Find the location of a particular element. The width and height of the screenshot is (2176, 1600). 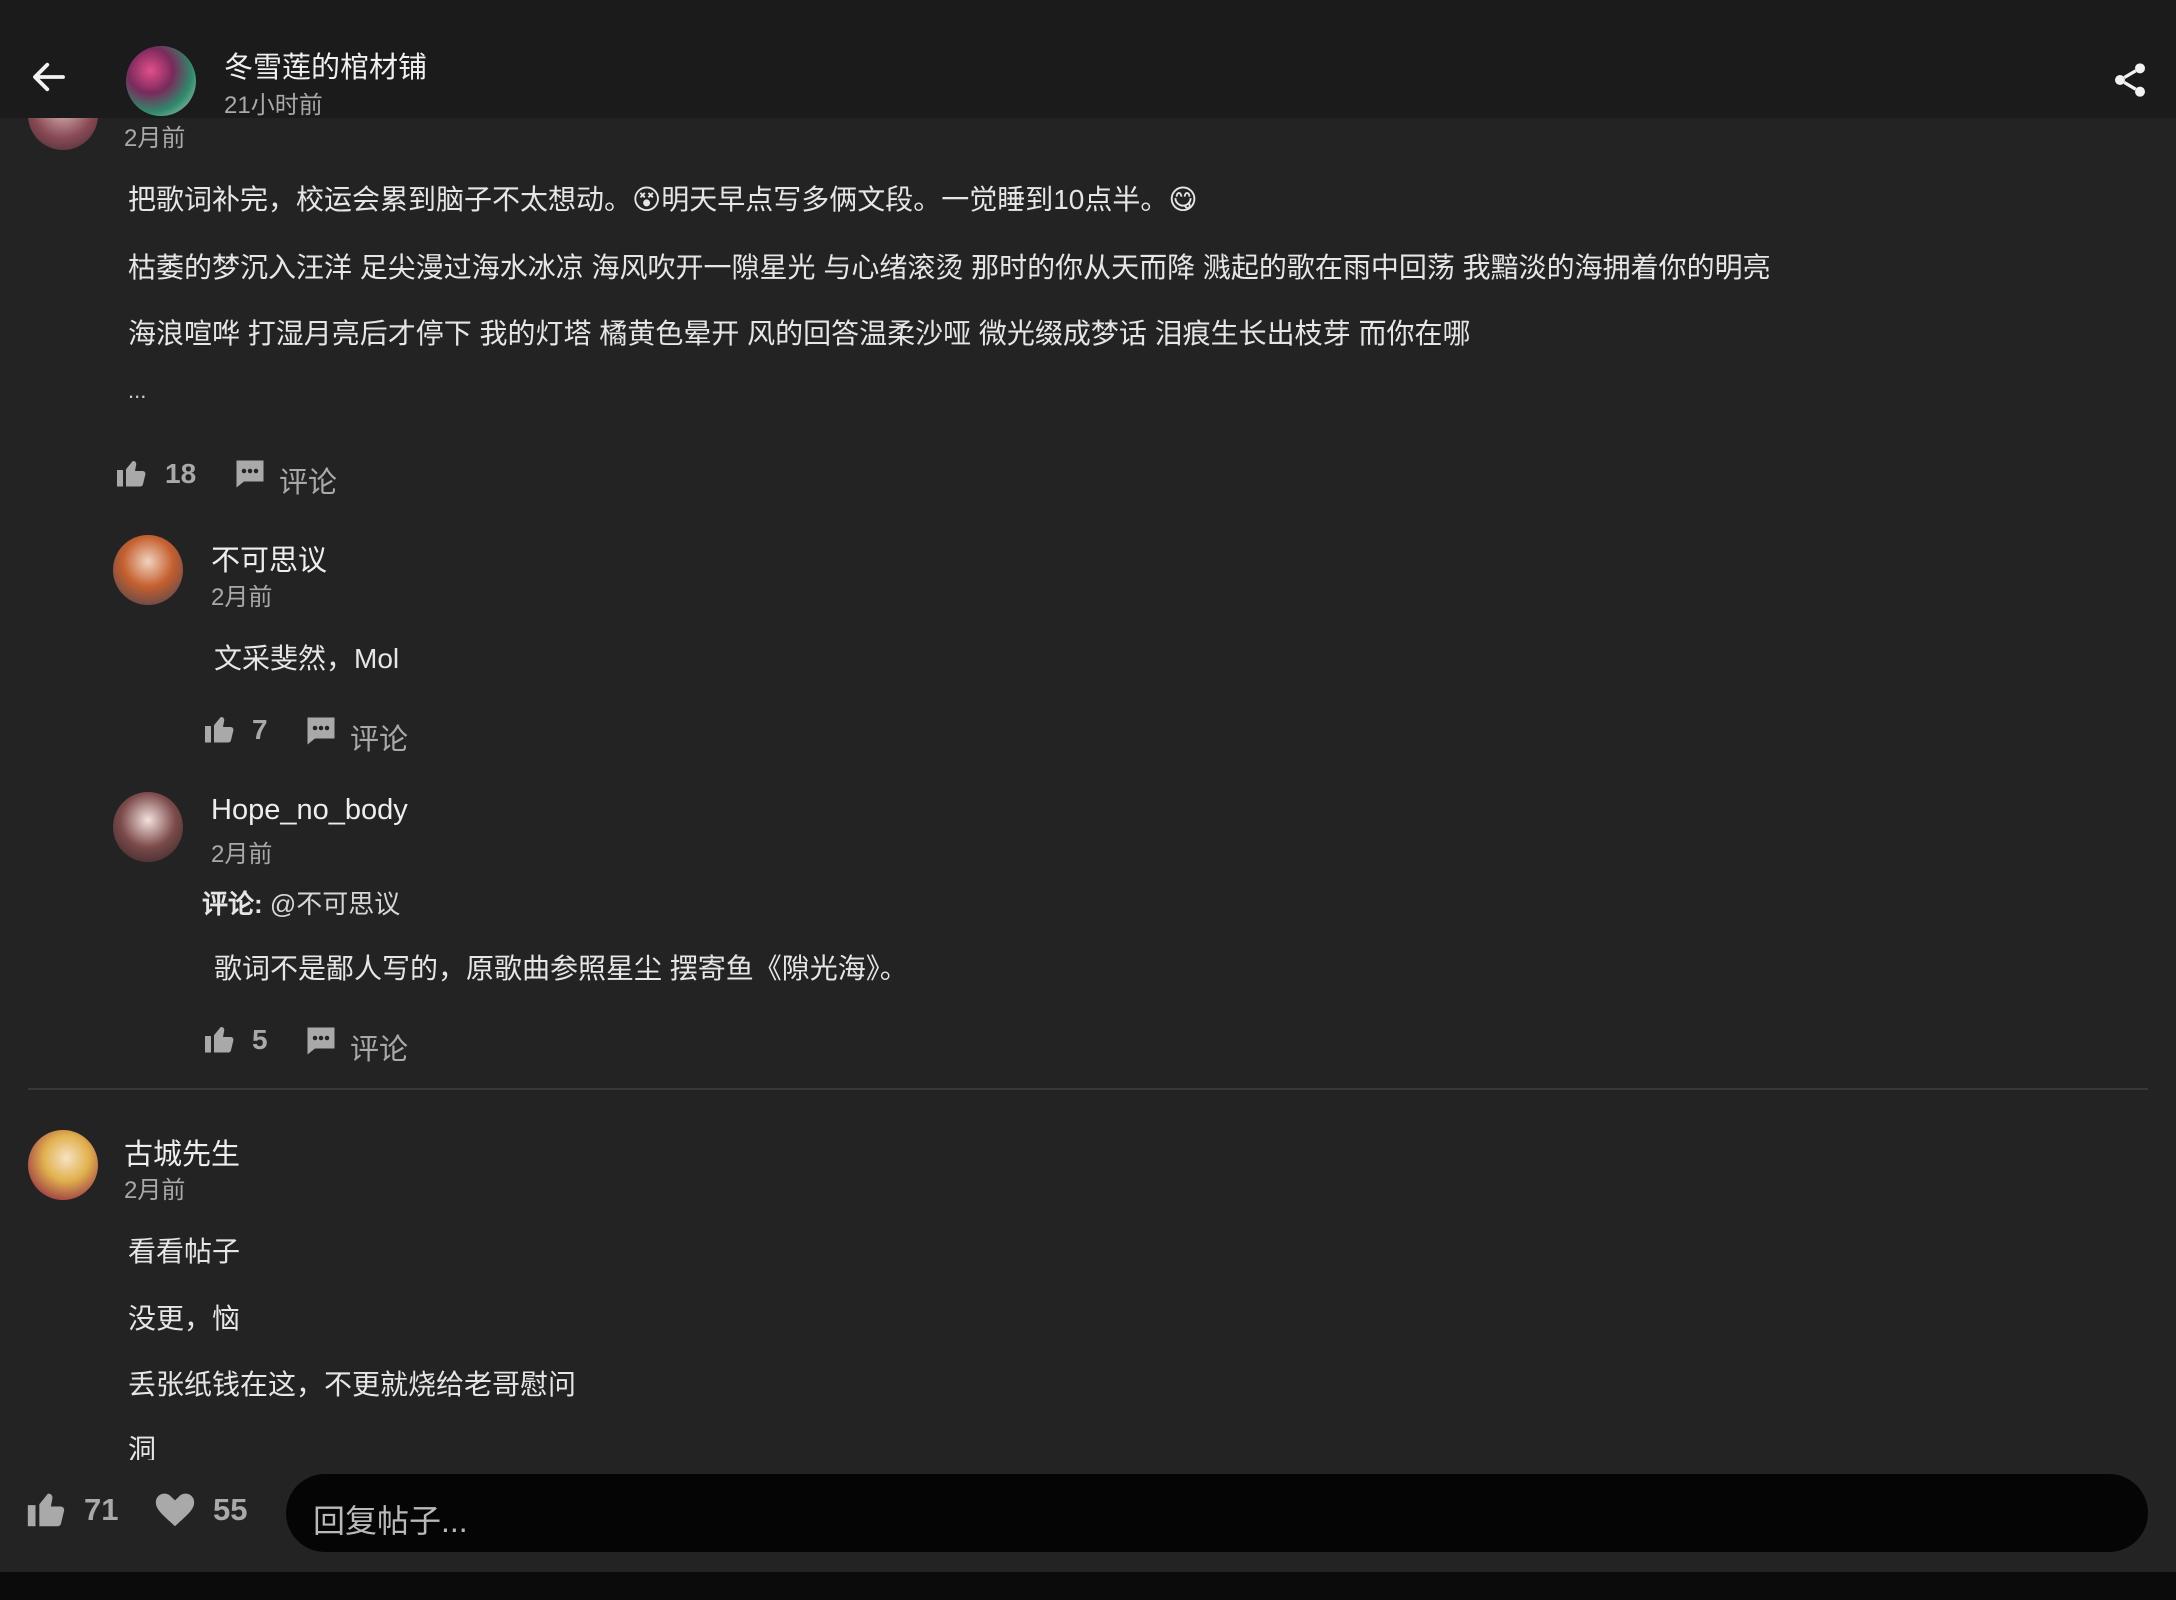

reply-author-name: 不可思议 is located at coordinates (269, 558).